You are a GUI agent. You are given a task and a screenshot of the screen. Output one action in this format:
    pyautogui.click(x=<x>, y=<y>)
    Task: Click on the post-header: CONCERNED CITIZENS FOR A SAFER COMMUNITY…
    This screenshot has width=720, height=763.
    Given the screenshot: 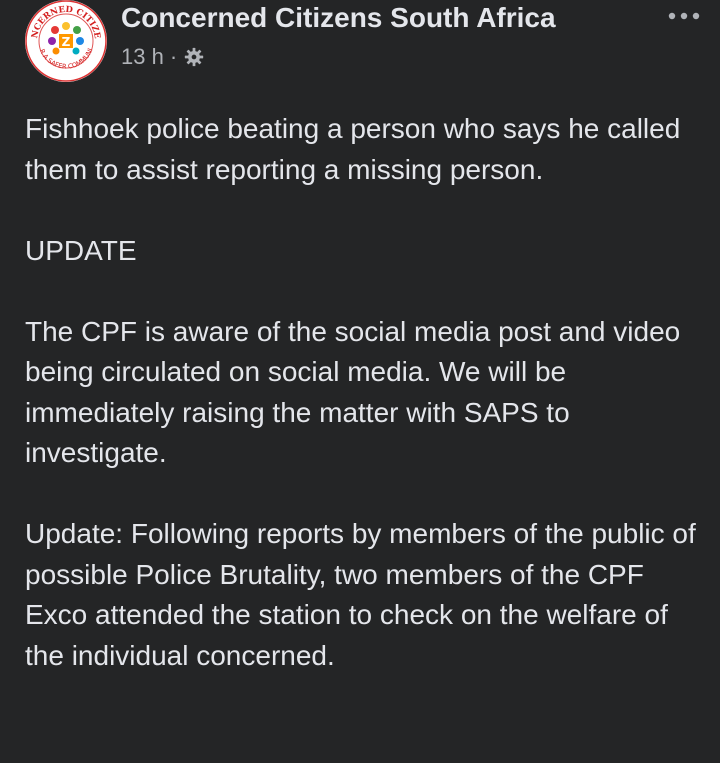 What is the action you would take?
    pyautogui.click(x=360, y=46)
    